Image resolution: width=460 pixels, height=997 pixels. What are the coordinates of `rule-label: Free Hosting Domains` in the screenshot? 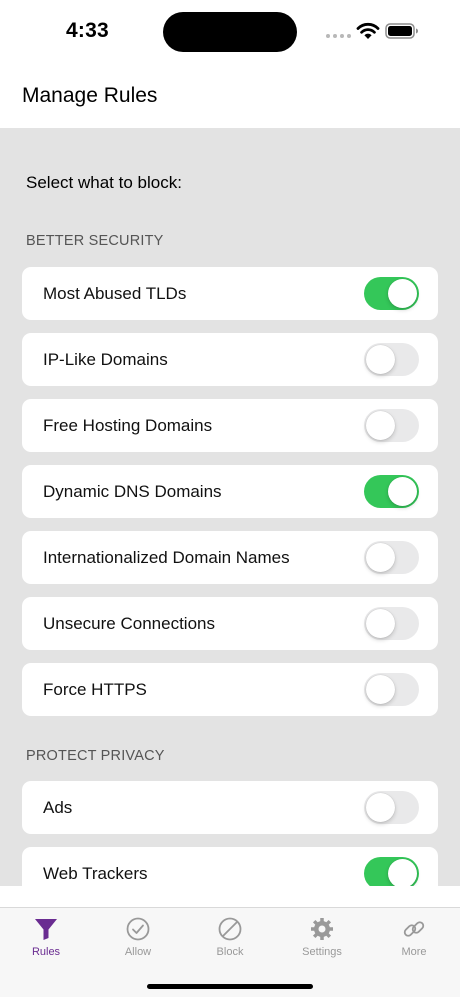 It's located at (128, 425).